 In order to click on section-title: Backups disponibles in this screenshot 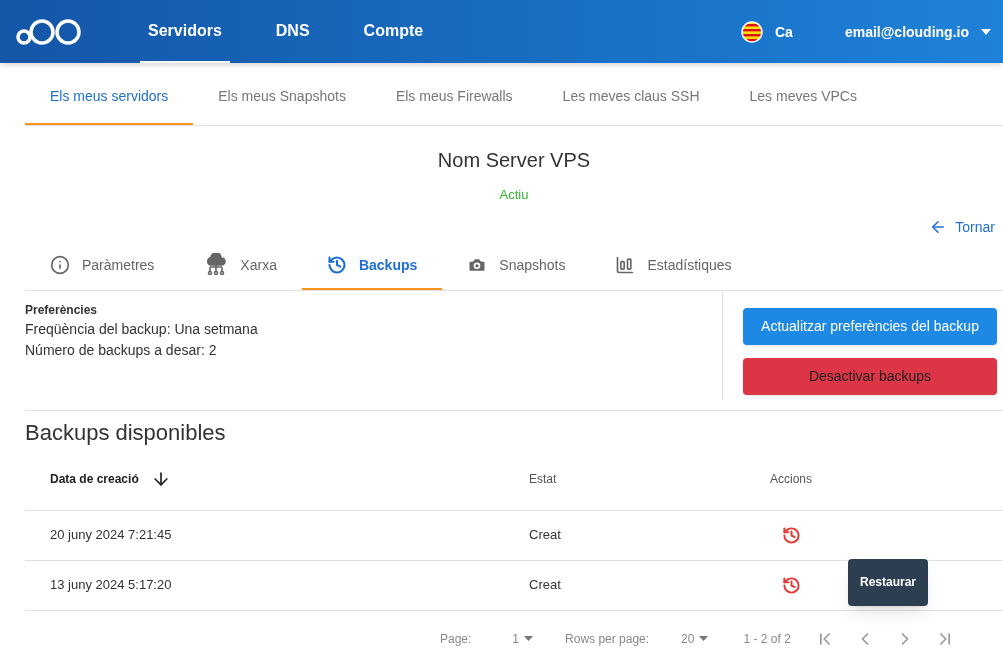, I will do `click(126, 432)`.